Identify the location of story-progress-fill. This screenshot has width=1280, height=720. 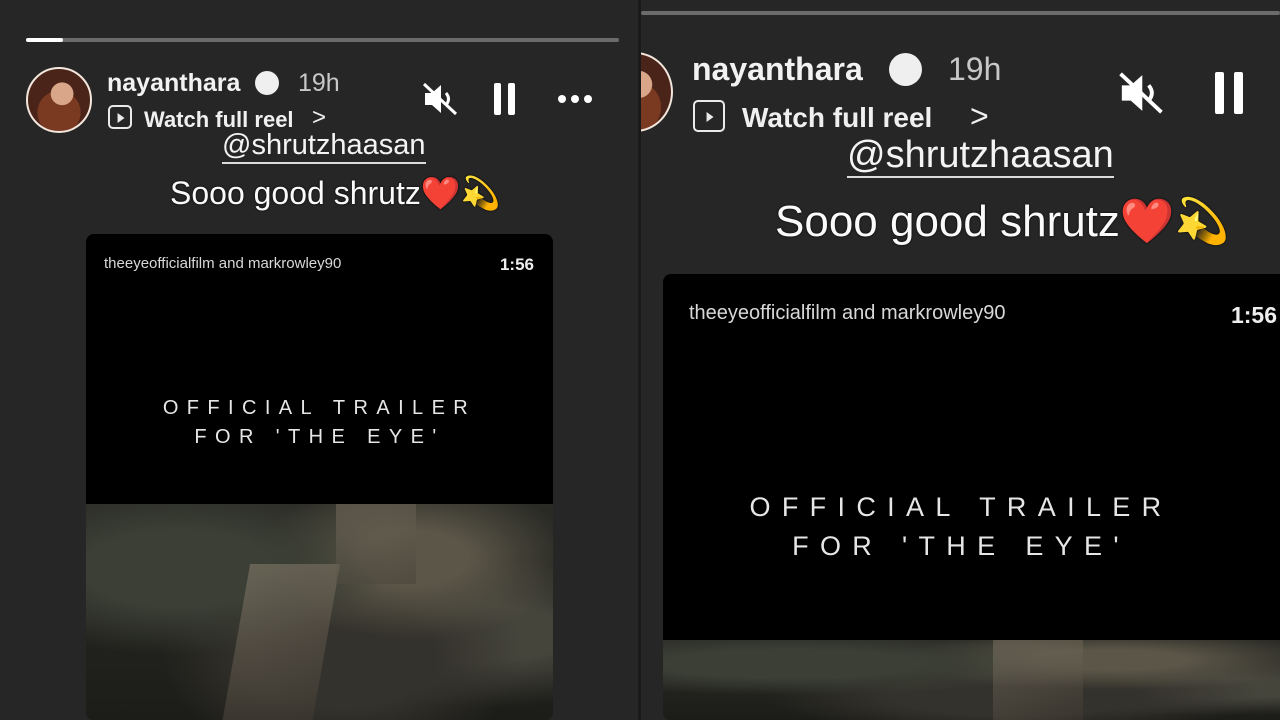
(44, 40).